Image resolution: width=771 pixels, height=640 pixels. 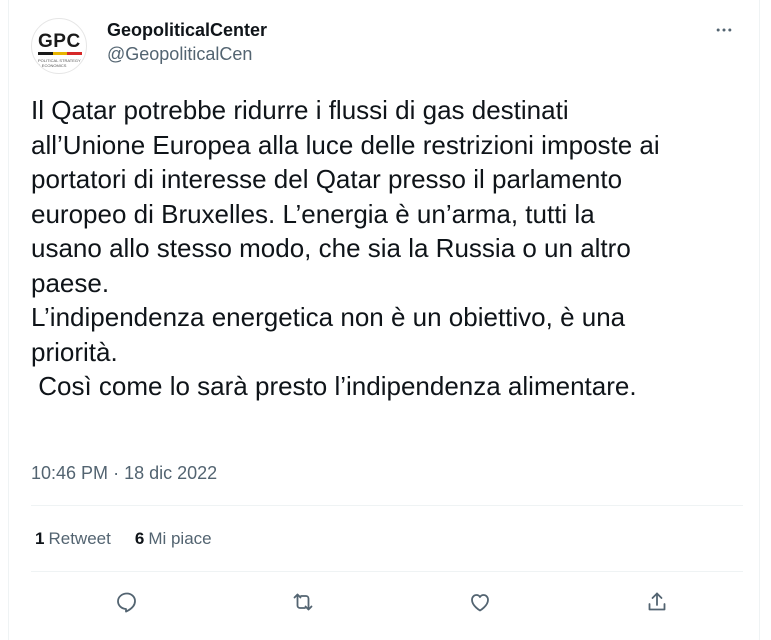 I want to click on avatar-logo-bar, so click(x=60, y=53).